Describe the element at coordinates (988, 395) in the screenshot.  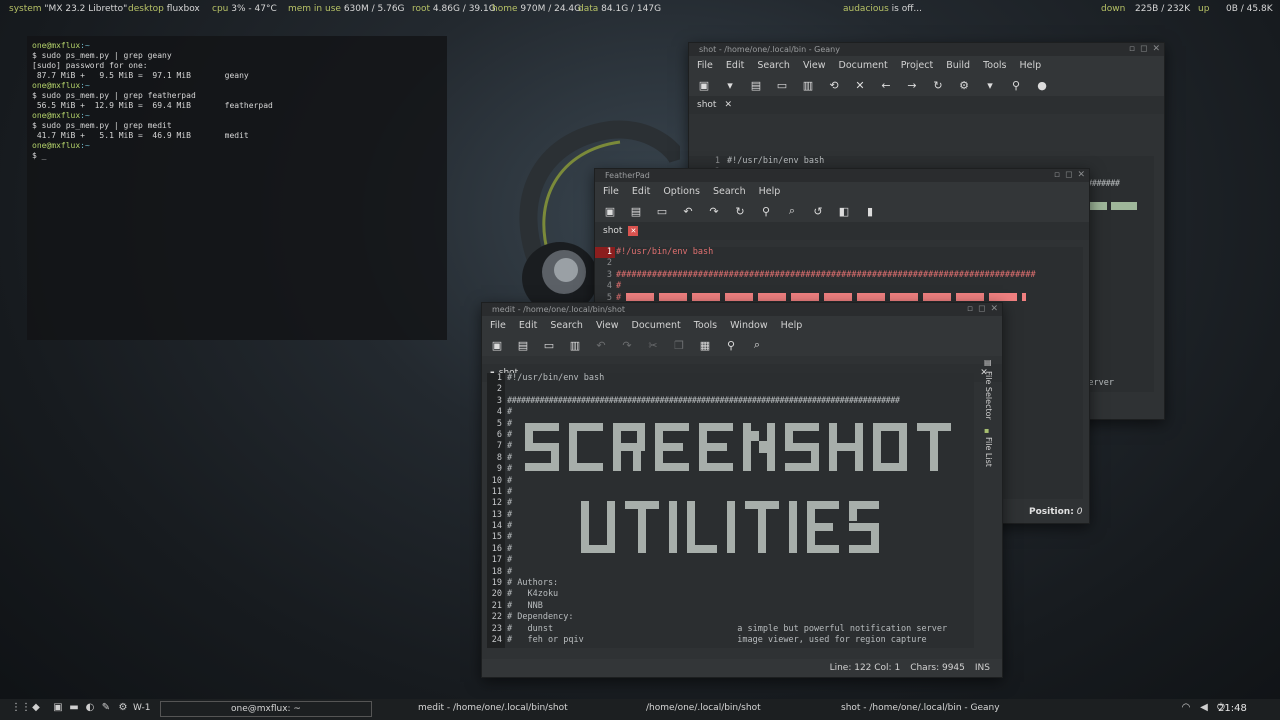
I see `side-tab-file-selector: File Selector` at that location.